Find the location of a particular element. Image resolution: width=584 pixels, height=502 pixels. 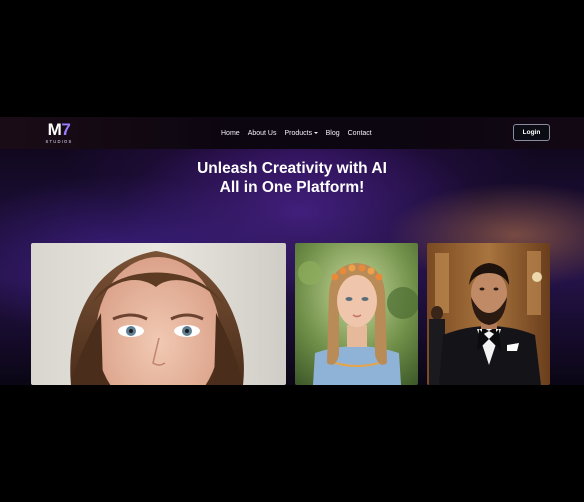

nav-link-products-label: Products is located at coordinates (298, 133).